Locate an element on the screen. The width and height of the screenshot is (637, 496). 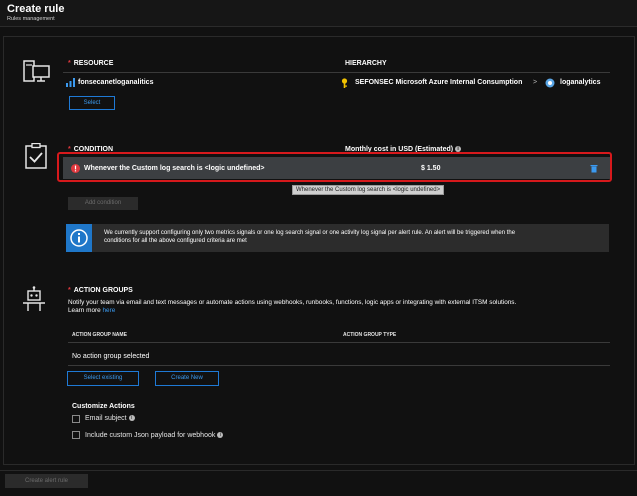
robot-icon is located at coordinates (34, 299).